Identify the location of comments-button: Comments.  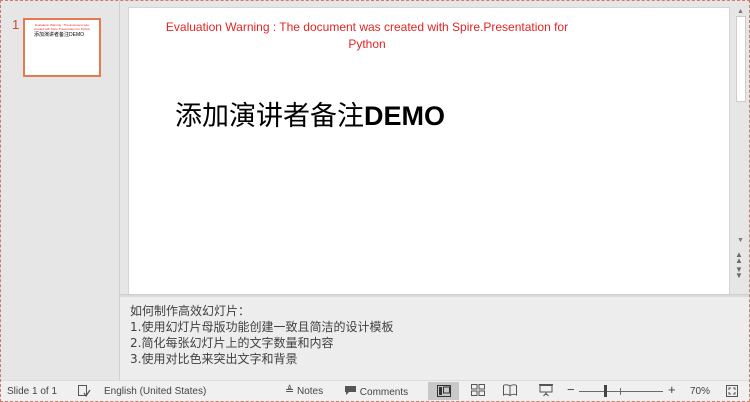
(376, 392).